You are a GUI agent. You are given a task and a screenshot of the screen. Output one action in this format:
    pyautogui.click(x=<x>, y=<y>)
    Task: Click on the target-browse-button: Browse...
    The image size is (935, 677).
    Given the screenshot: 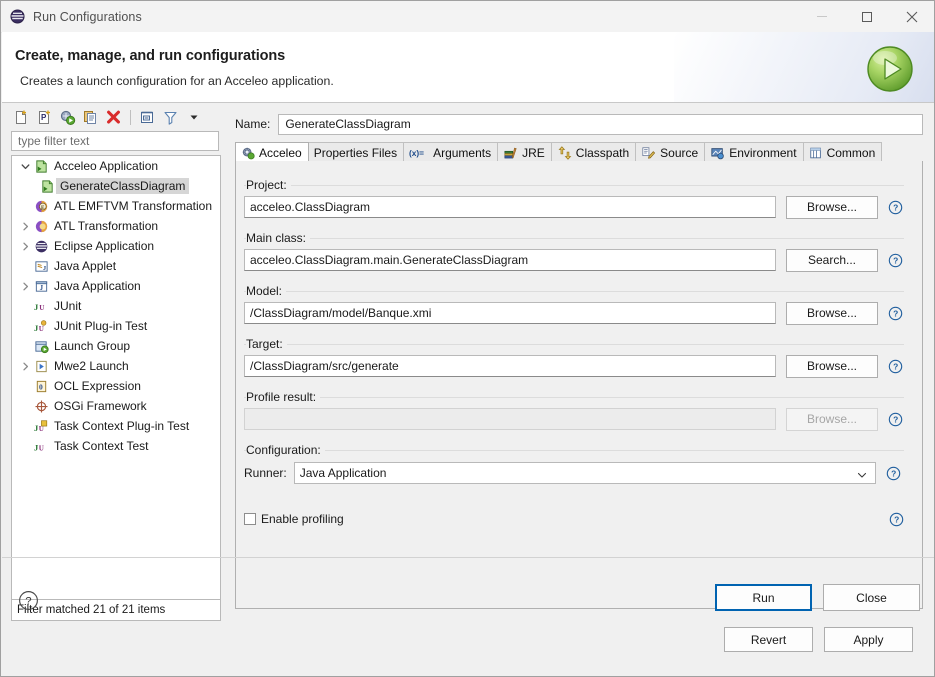 What is the action you would take?
    pyautogui.click(x=832, y=366)
    